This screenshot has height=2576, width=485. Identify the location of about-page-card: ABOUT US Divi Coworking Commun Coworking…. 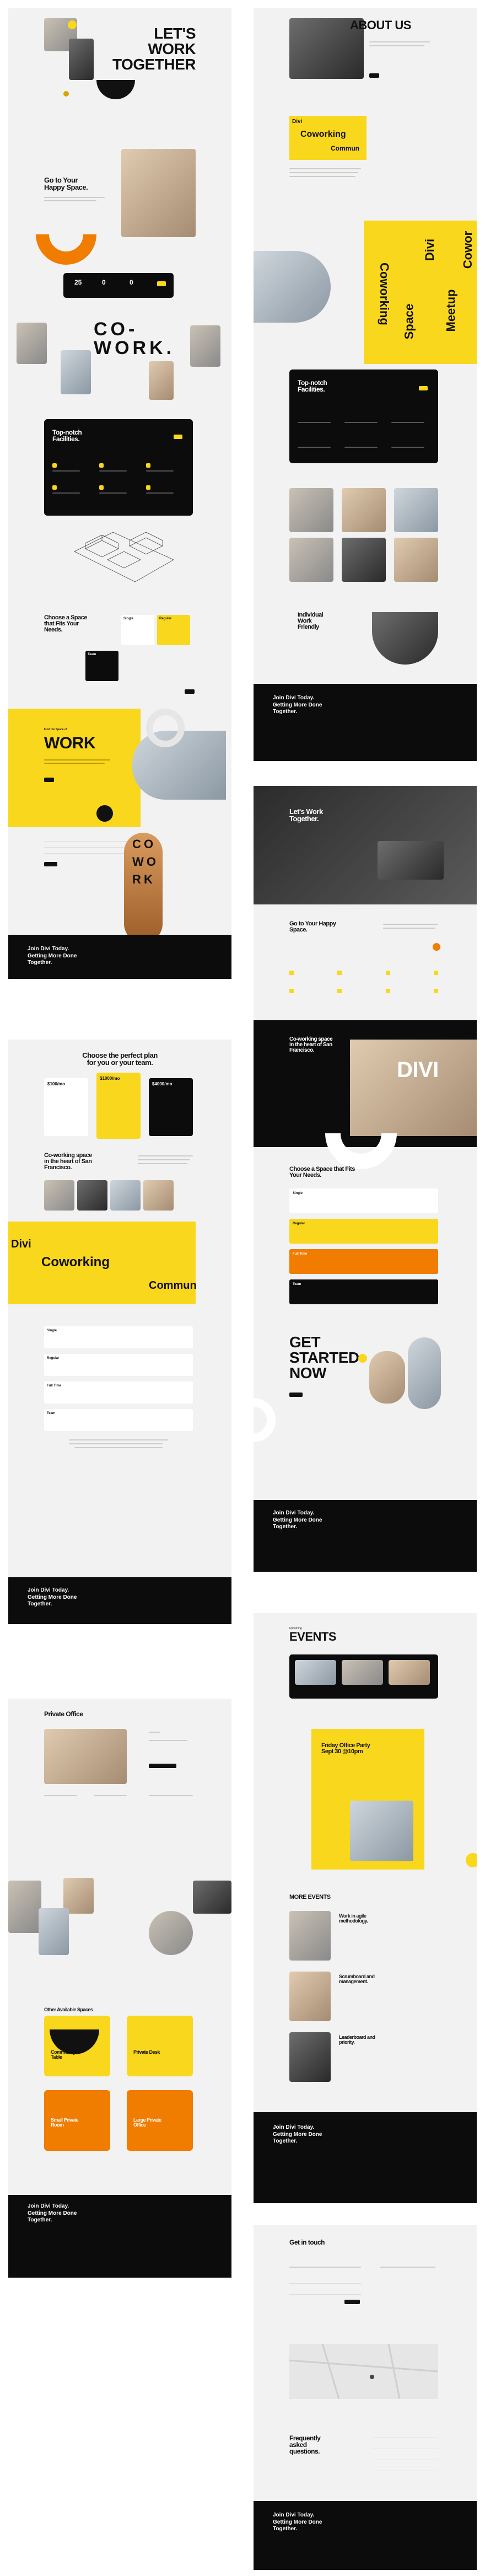
(365, 384).